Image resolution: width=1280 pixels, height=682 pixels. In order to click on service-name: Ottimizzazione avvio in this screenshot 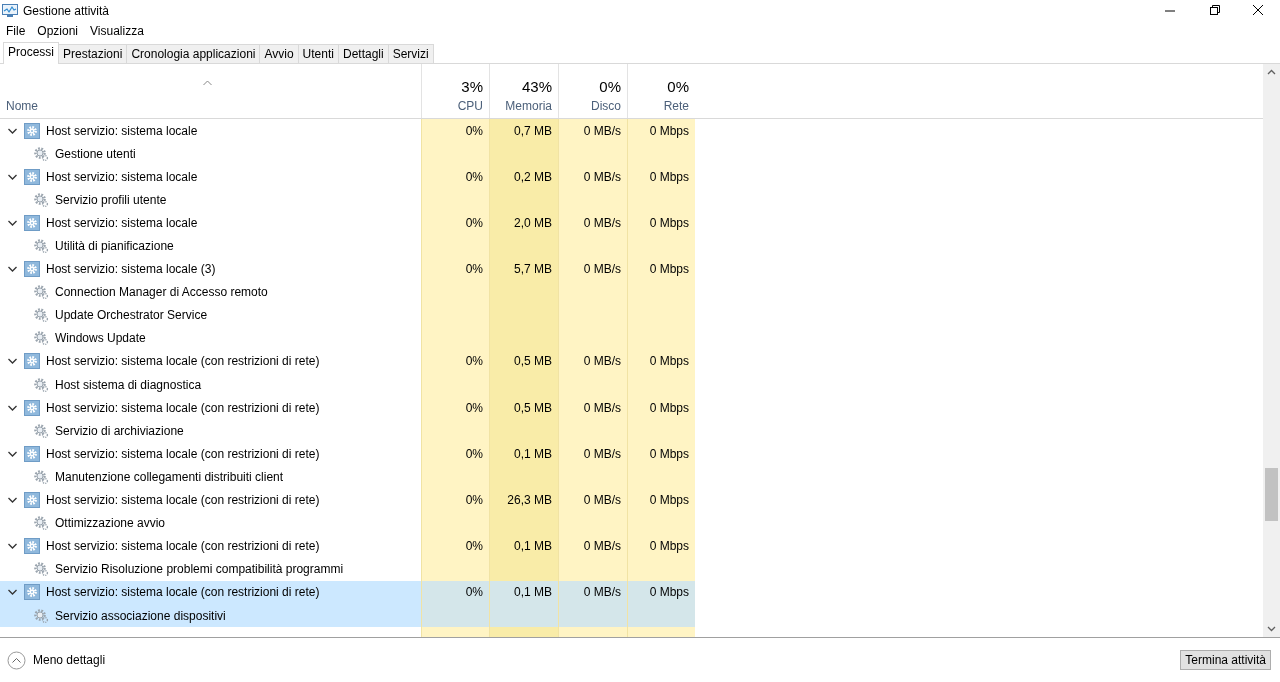, I will do `click(110, 523)`.